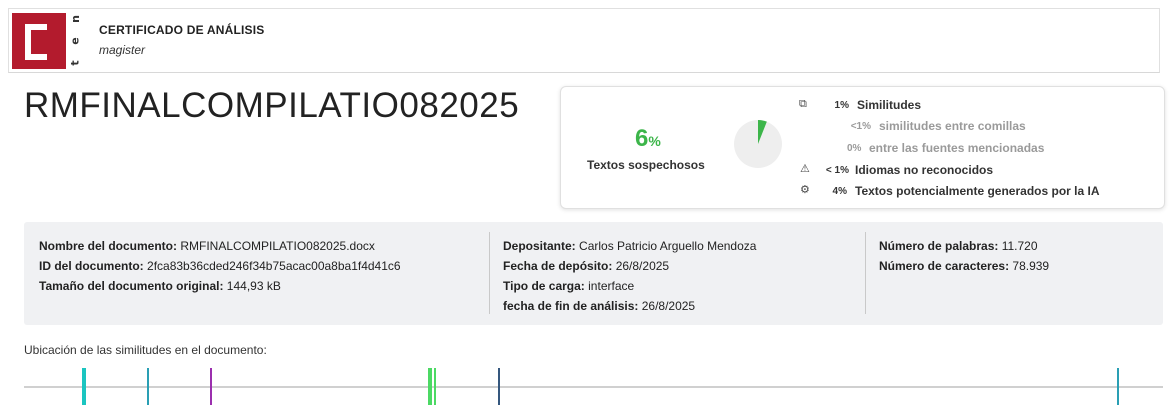  What do you see at coordinates (878, 105) in the screenshot?
I see `stat-similarities: 1% Similitudes` at bounding box center [878, 105].